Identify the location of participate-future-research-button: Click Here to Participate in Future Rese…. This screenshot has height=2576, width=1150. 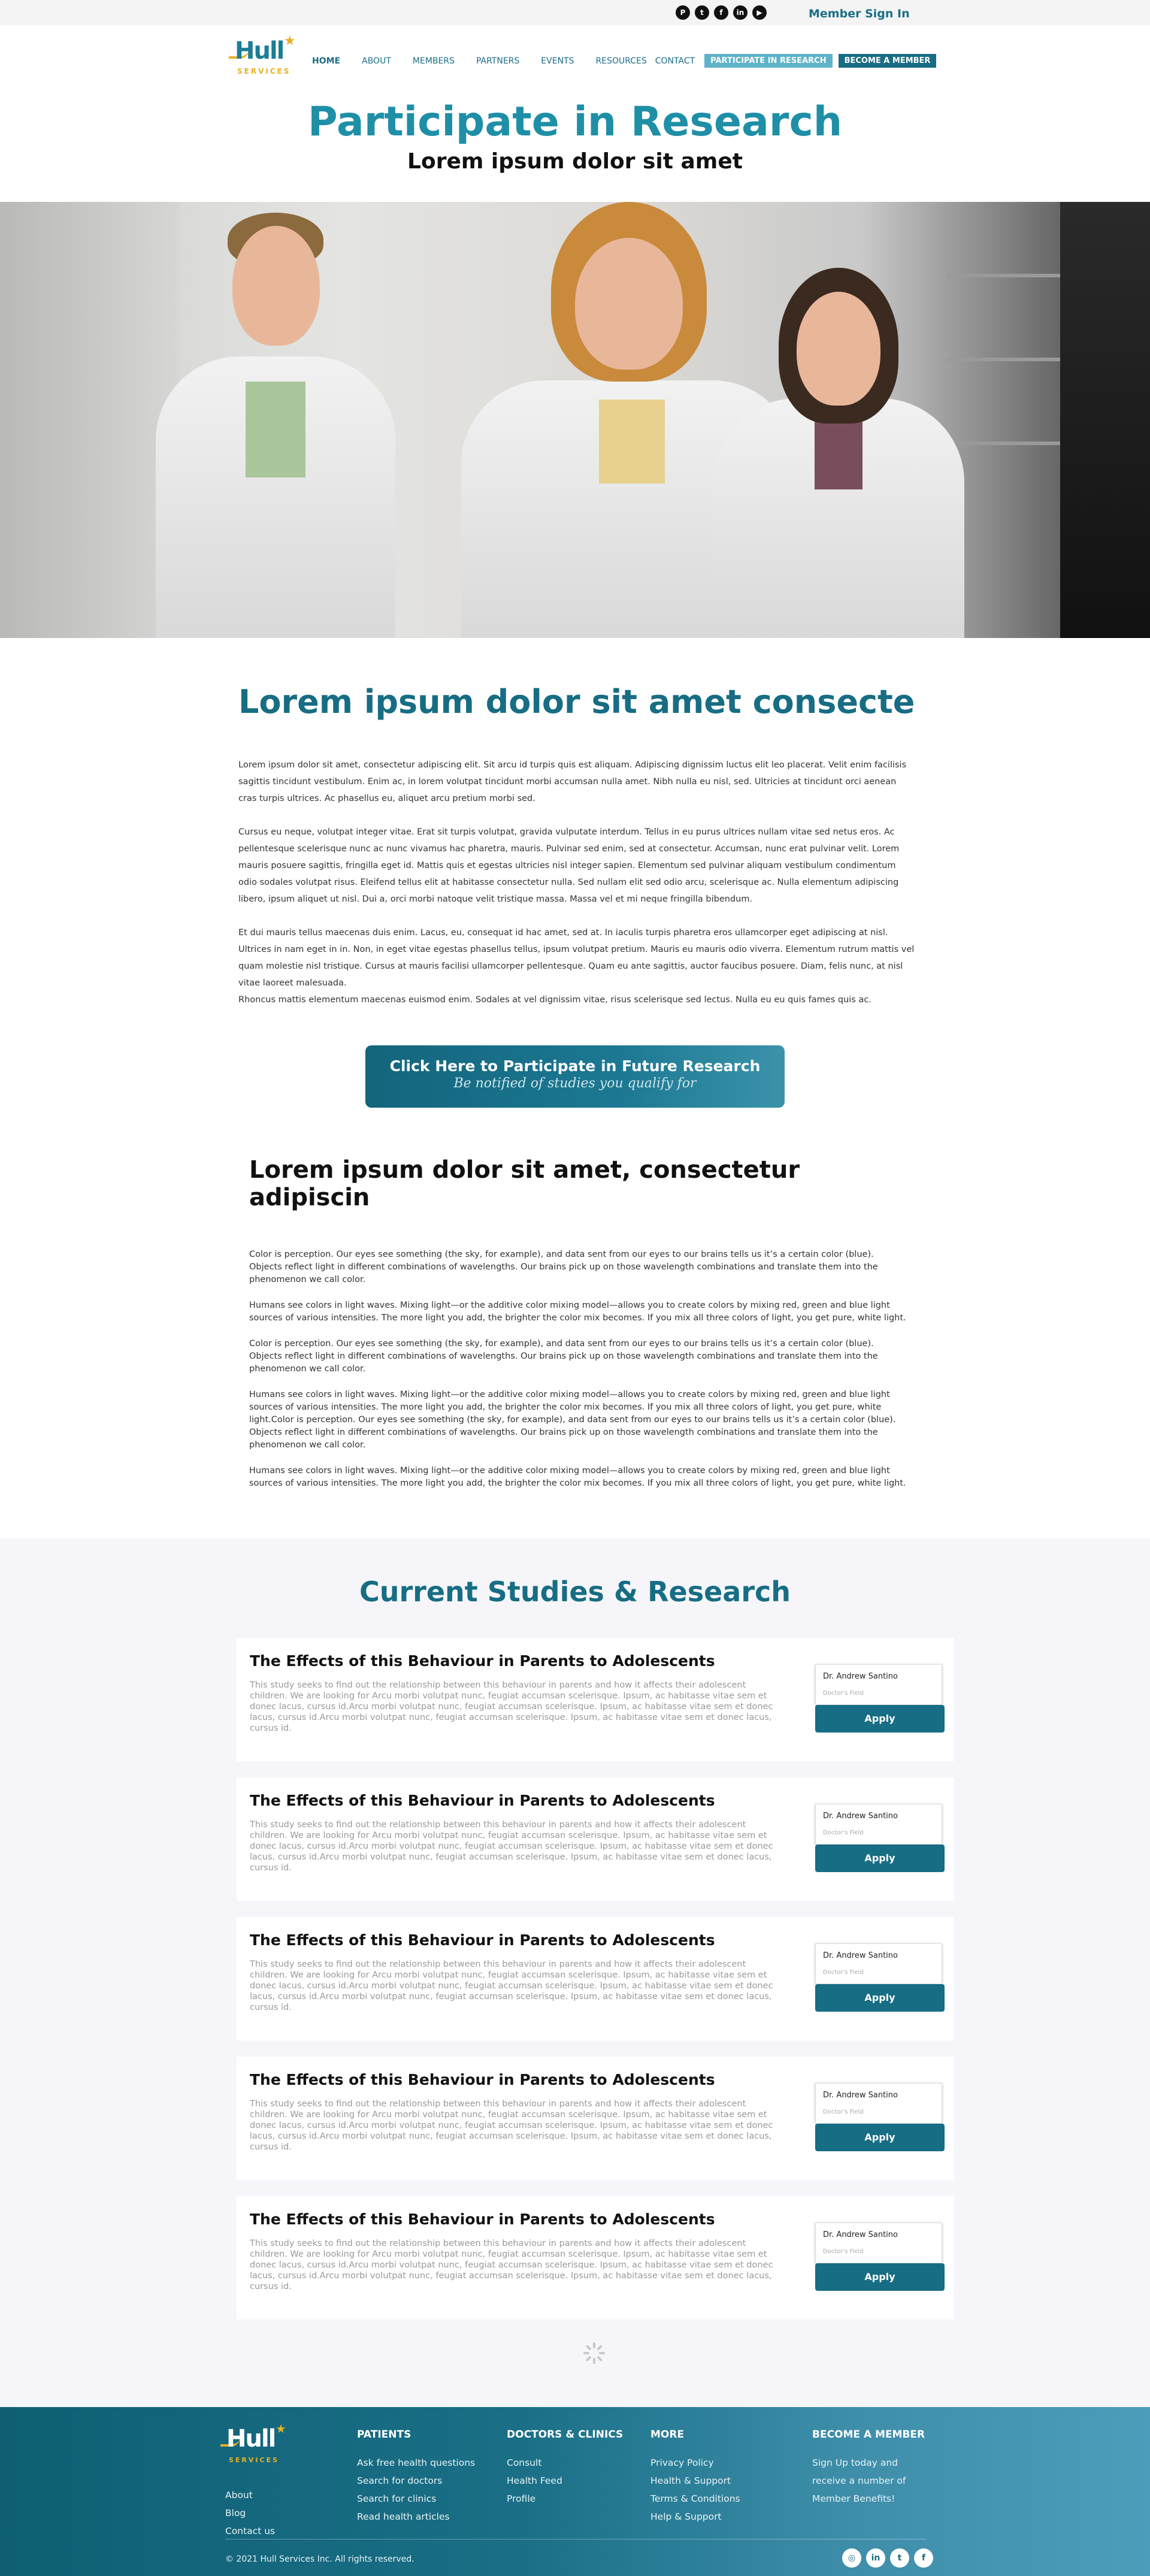
(575, 1076).